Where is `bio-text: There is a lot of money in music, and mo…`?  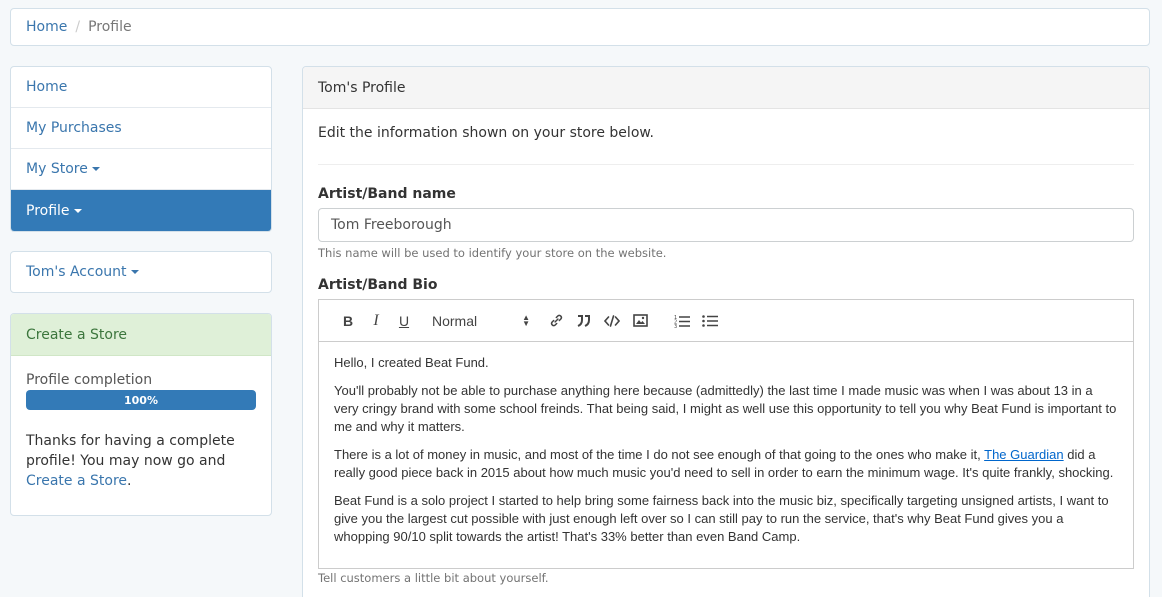
bio-text: There is a lot of money in music, and mo… is located at coordinates (659, 454).